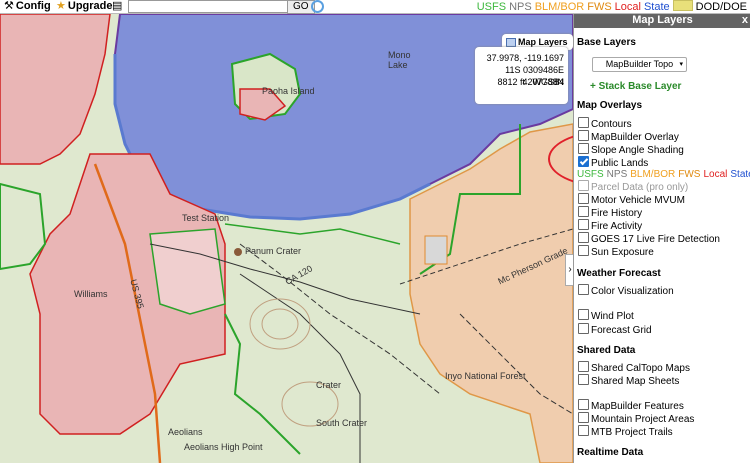  I want to click on config-button: ⚒ Config, so click(27, 6).